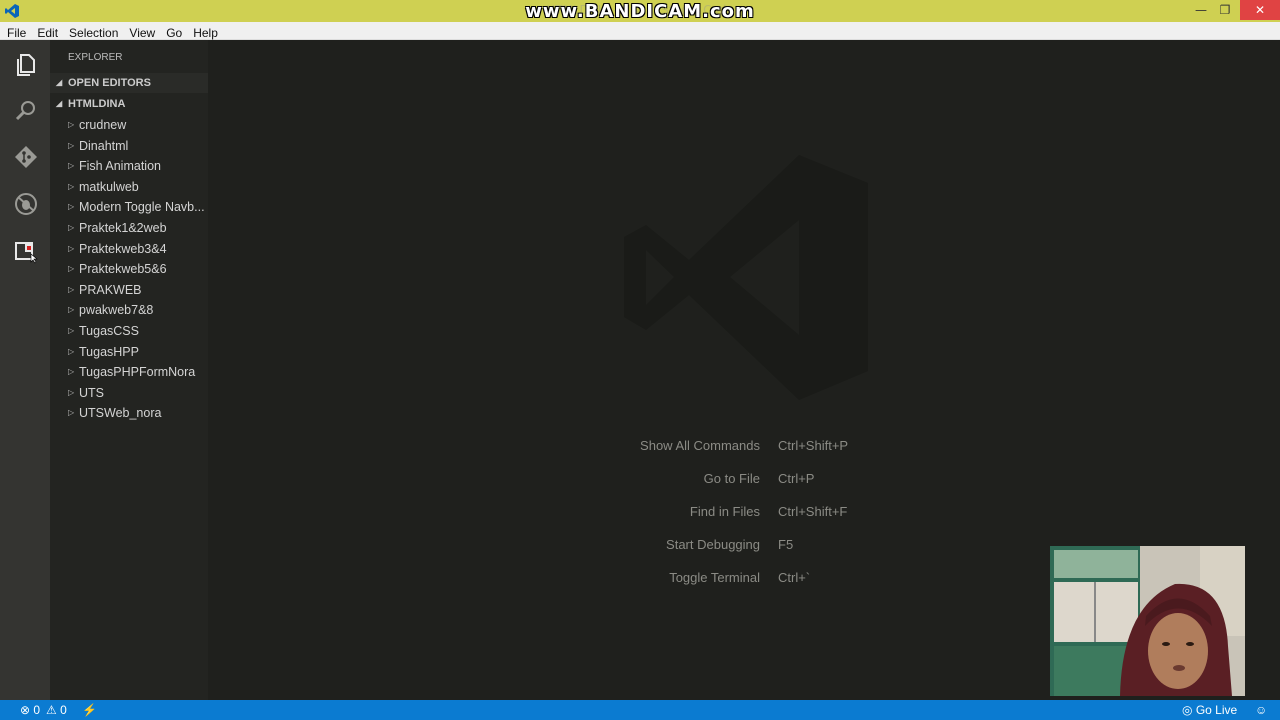 The image size is (1280, 720). What do you see at coordinates (110, 289) in the screenshot?
I see `folder-label: PRAKWEB` at bounding box center [110, 289].